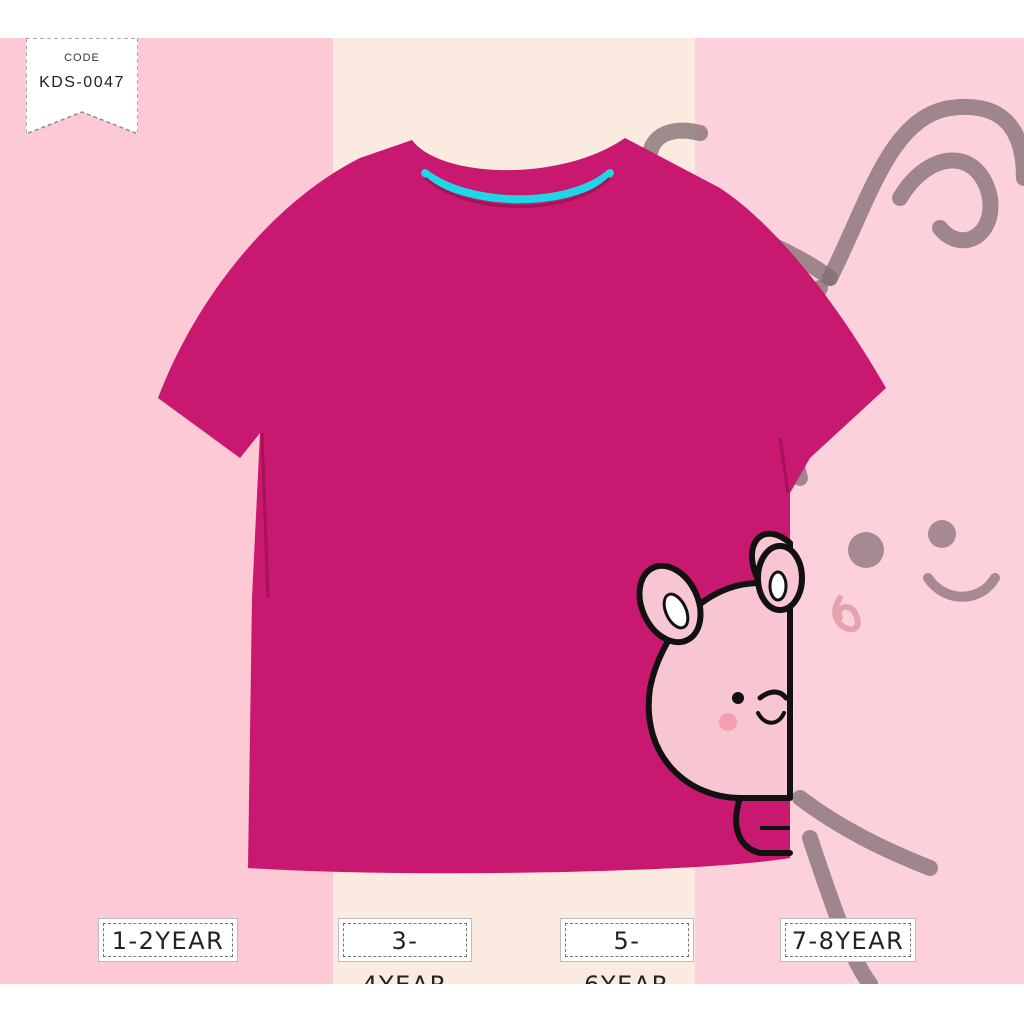 This screenshot has height=1024, width=1024. What do you see at coordinates (168, 940) in the screenshot?
I see `size-label-1-2: 1-2YEAR` at bounding box center [168, 940].